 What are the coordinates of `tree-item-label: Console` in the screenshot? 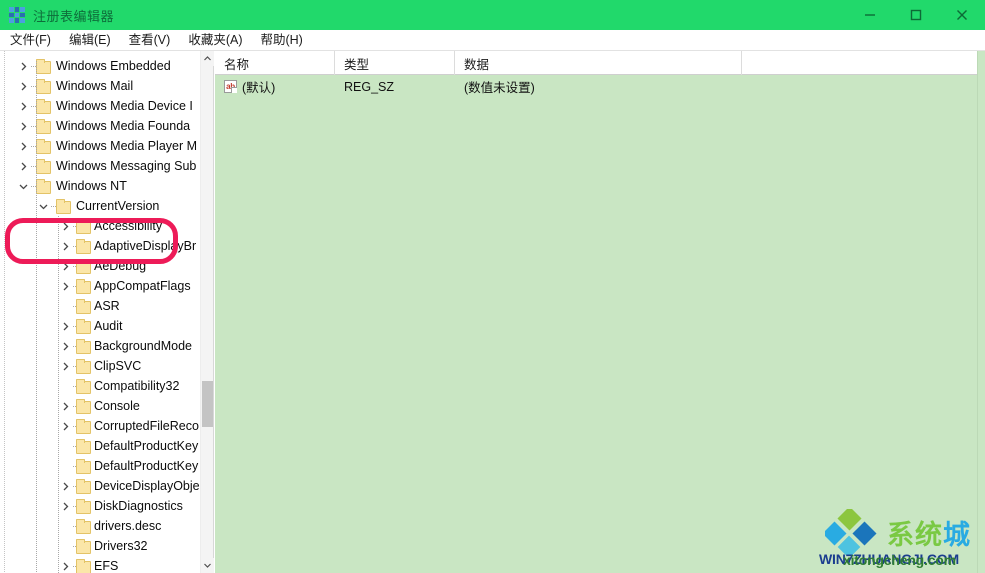 It's located at (117, 406).